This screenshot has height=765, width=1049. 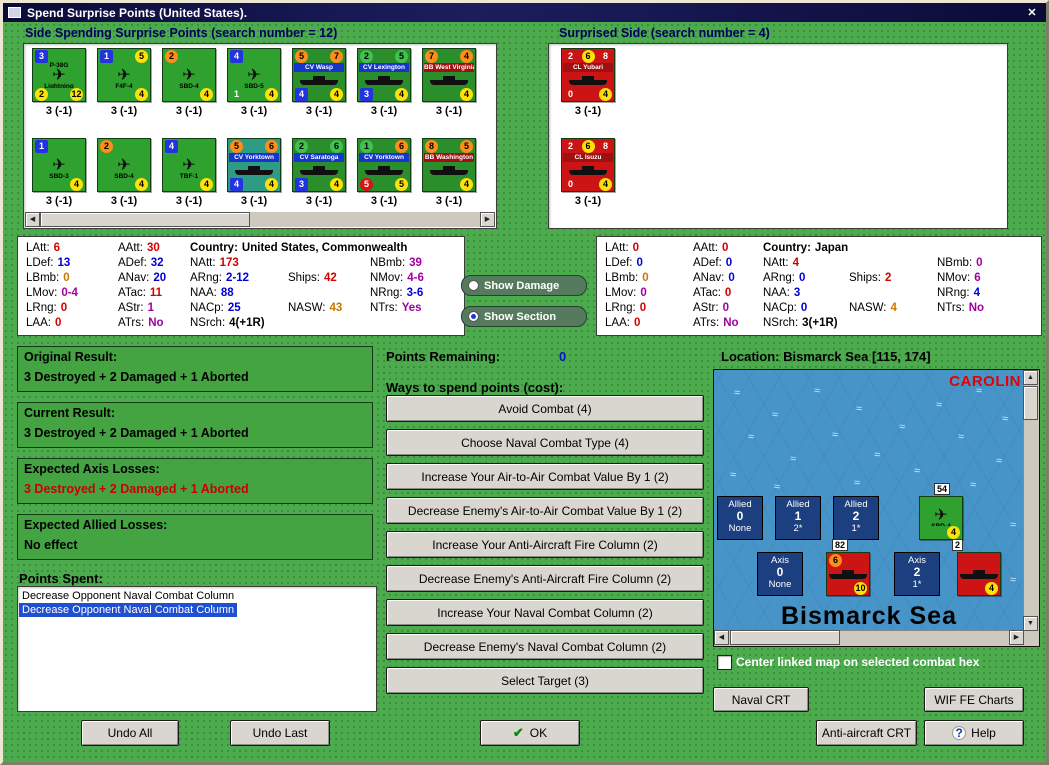 What do you see at coordinates (59, 75) in the screenshot?
I see `aircraft-silhouette-icon: ✈` at bounding box center [59, 75].